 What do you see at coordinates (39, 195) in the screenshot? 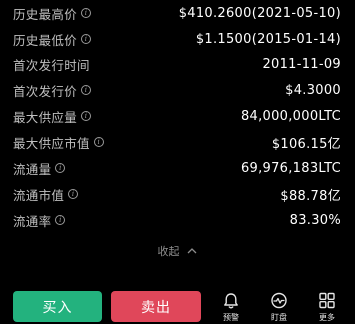
I see `stat-label: 流通市值` at bounding box center [39, 195].